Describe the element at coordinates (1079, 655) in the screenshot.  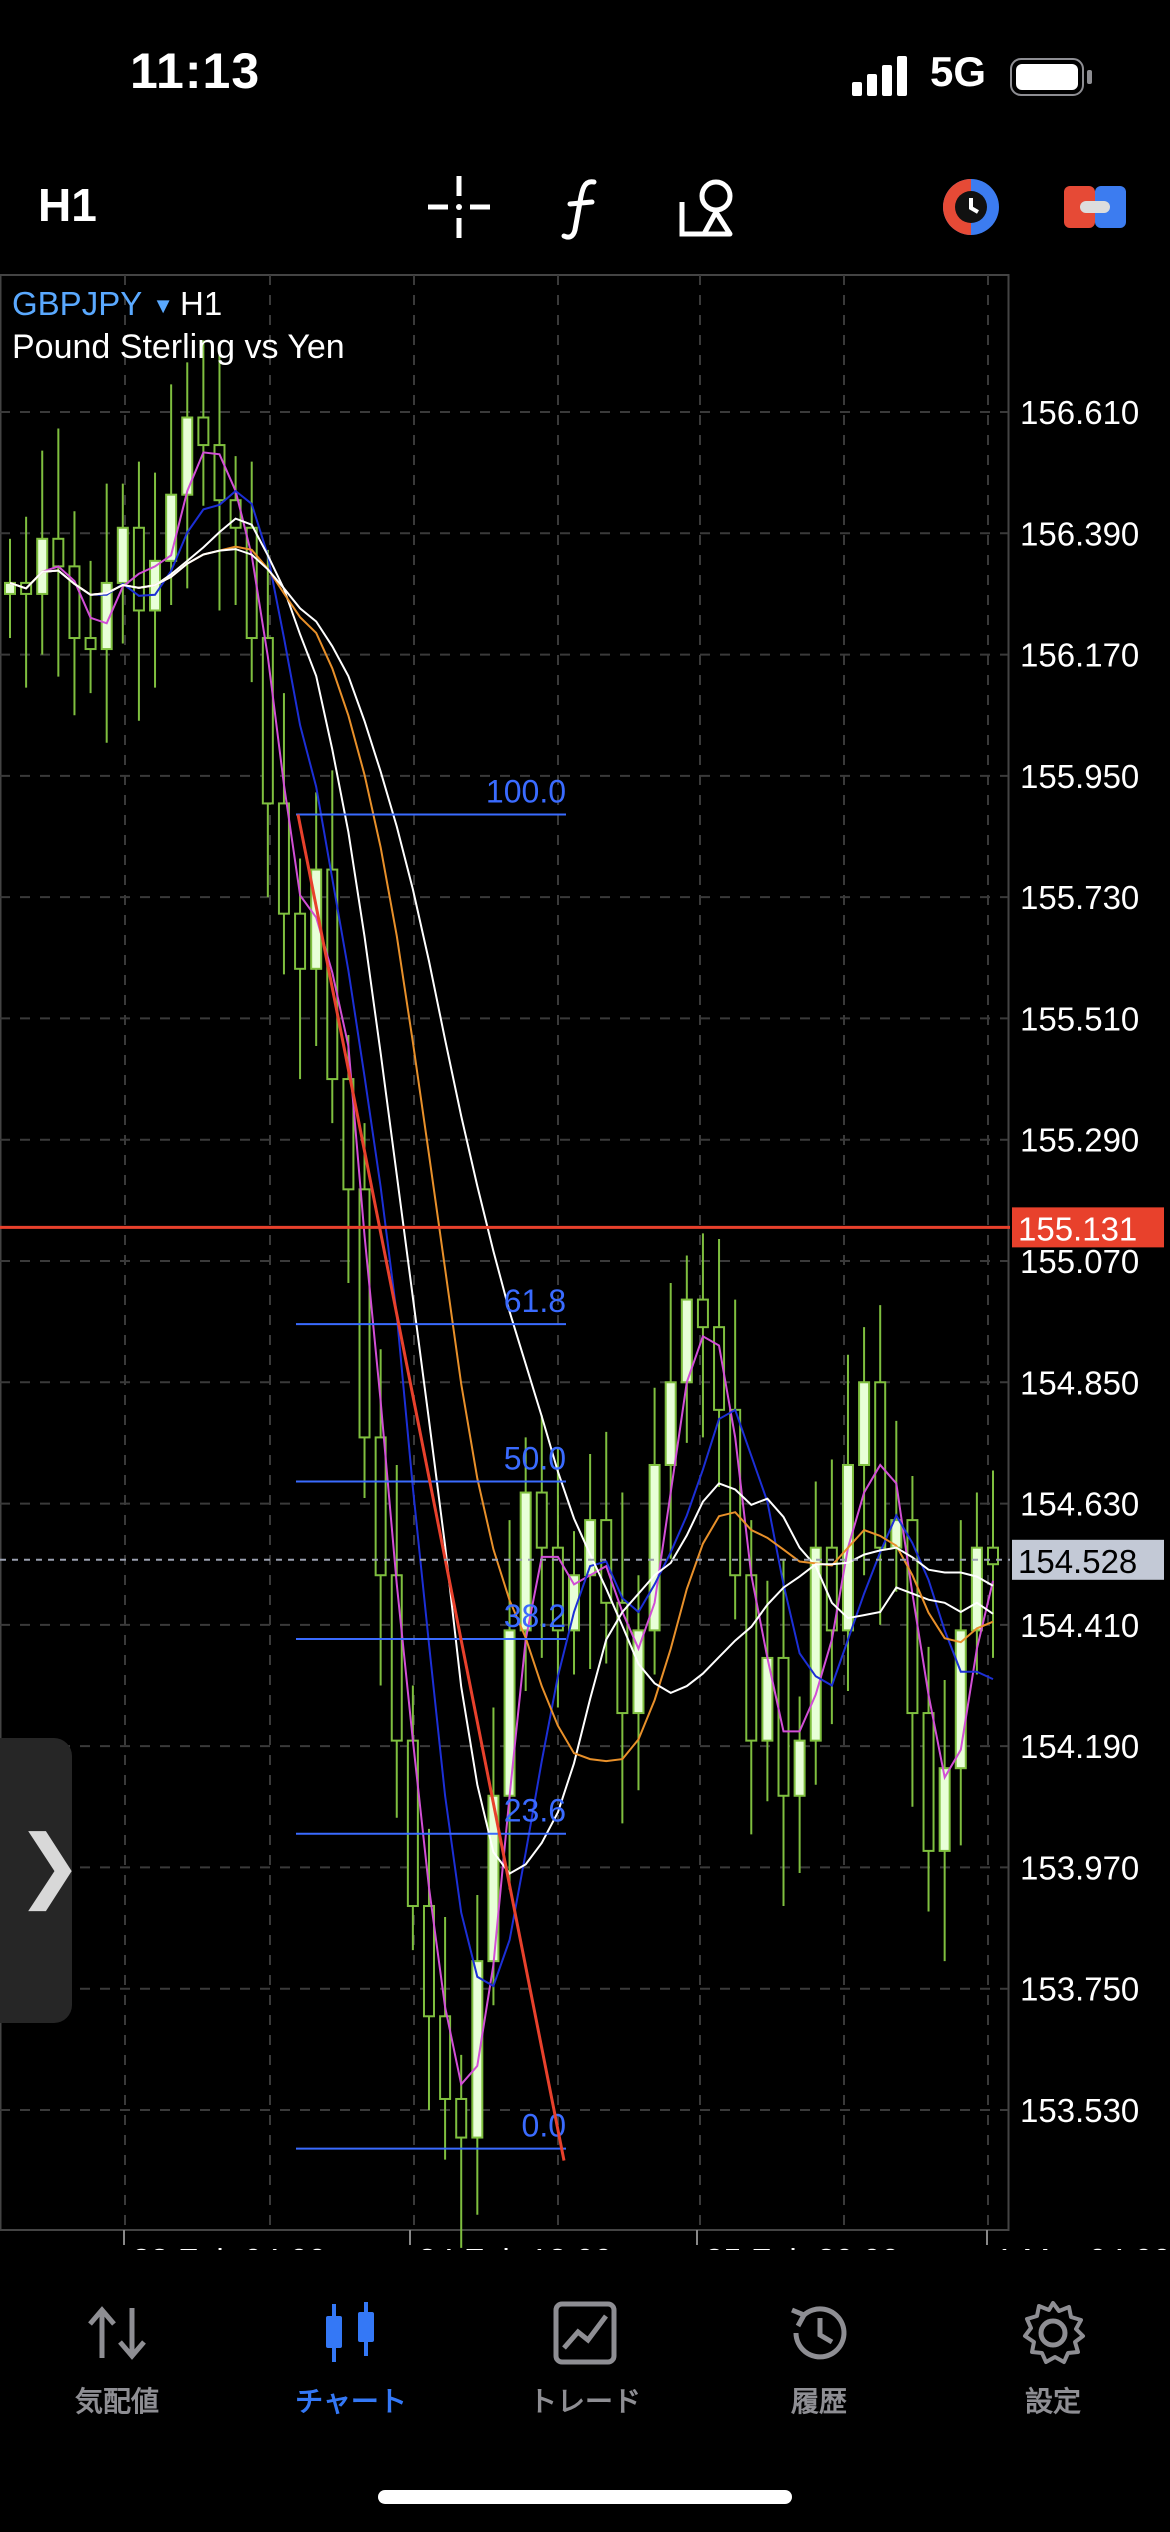
I see `price-tick-label: 156.170` at that location.